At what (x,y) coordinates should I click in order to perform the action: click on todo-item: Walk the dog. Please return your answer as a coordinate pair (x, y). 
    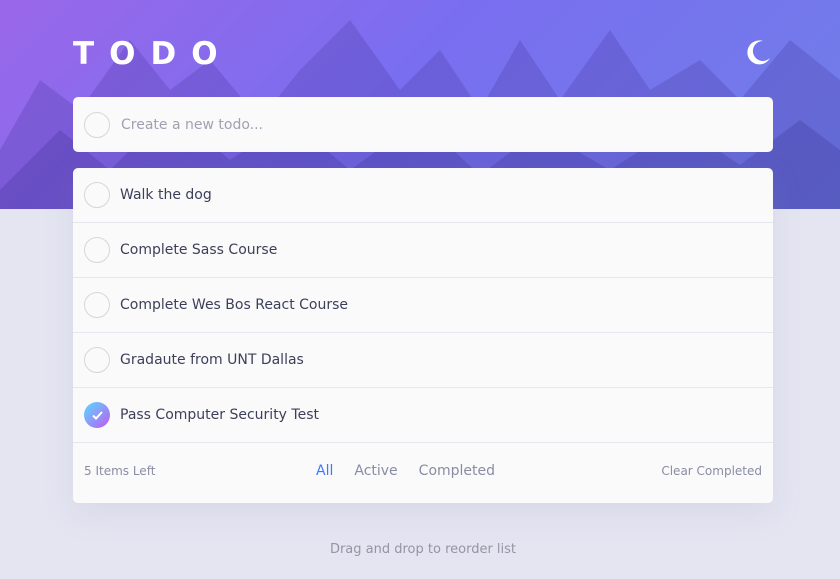
    Looking at the image, I should click on (423, 195).